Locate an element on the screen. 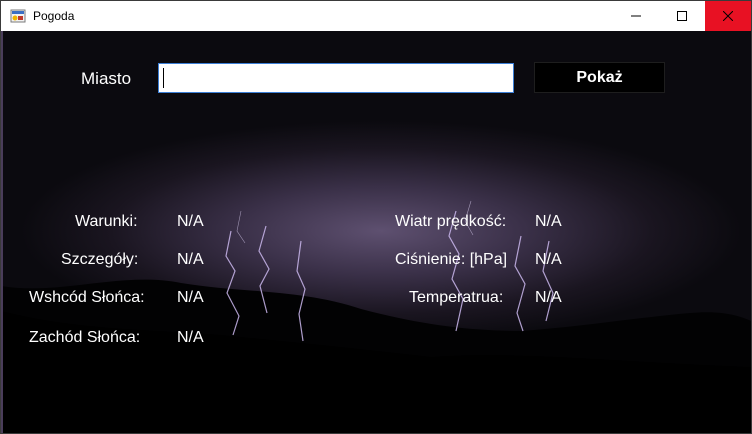 This screenshot has height=434, width=752. title-bar: Pogoda is located at coordinates (376, 16).